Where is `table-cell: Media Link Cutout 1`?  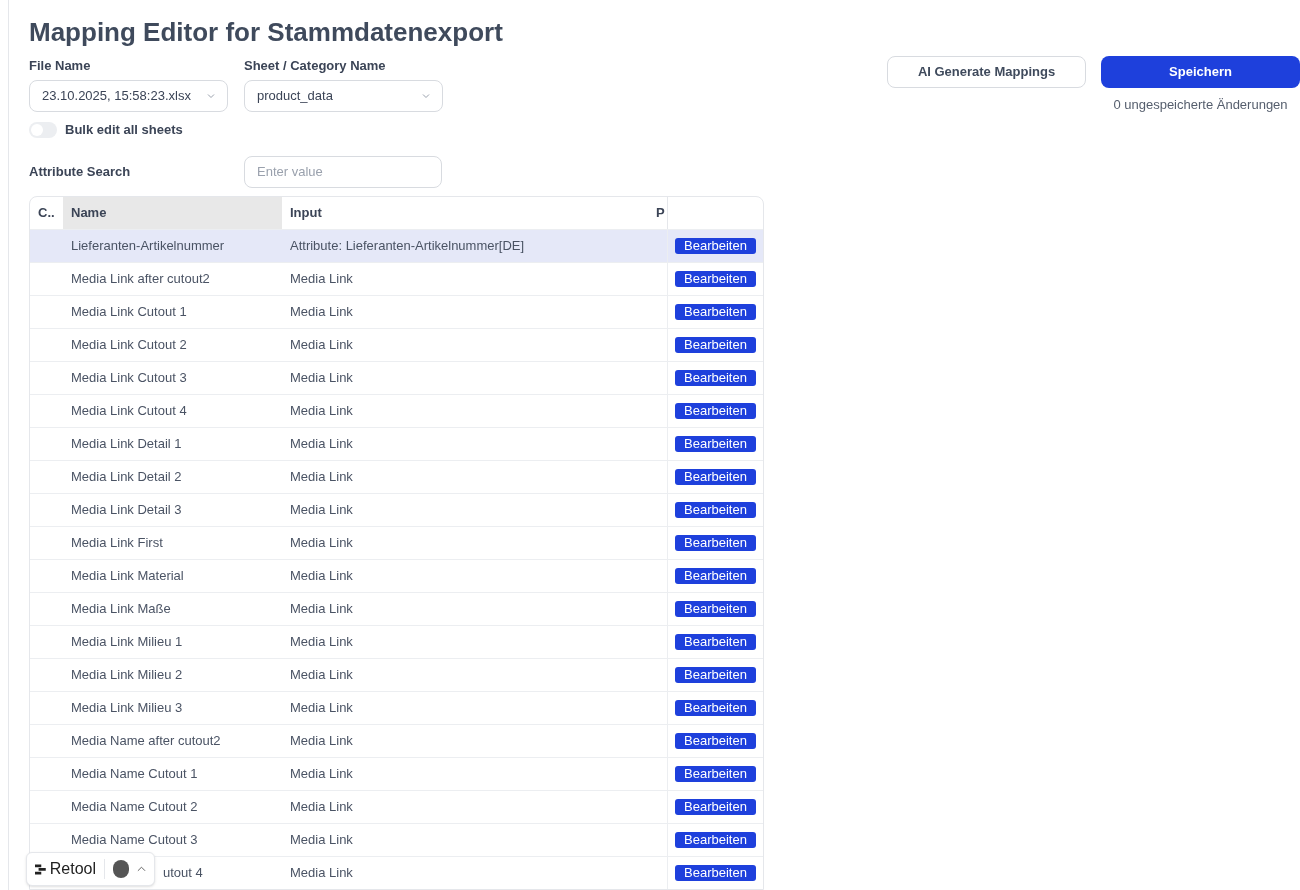
table-cell: Media Link Cutout 1 is located at coordinates (129, 311).